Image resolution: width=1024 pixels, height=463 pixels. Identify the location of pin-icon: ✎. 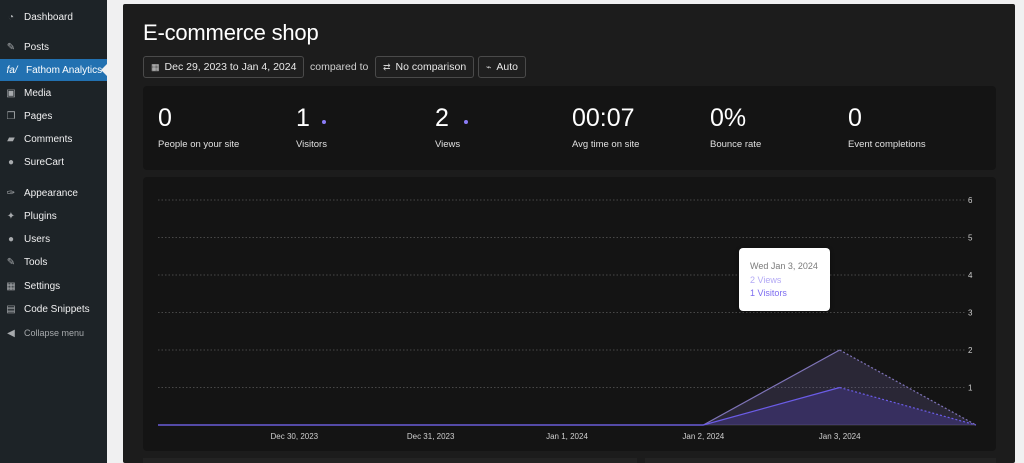
(11, 47).